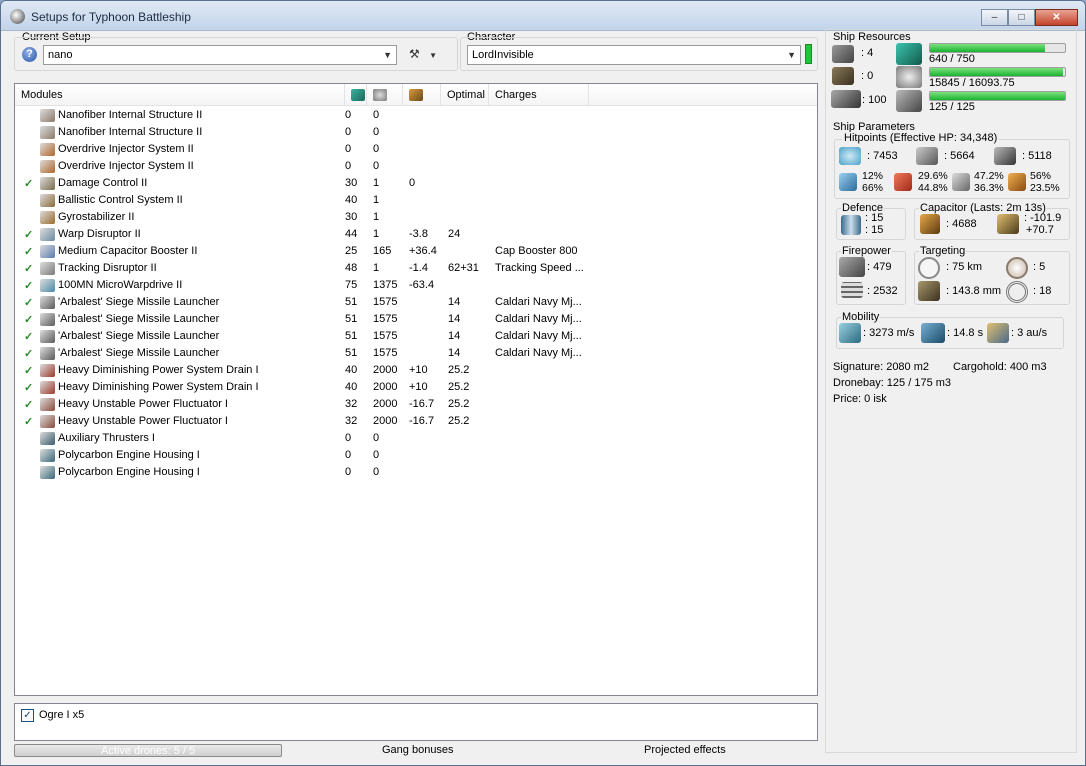 The width and height of the screenshot is (1086, 766). Describe the element at coordinates (539, 95) in the screenshot. I see `column-charges: Charges` at that location.